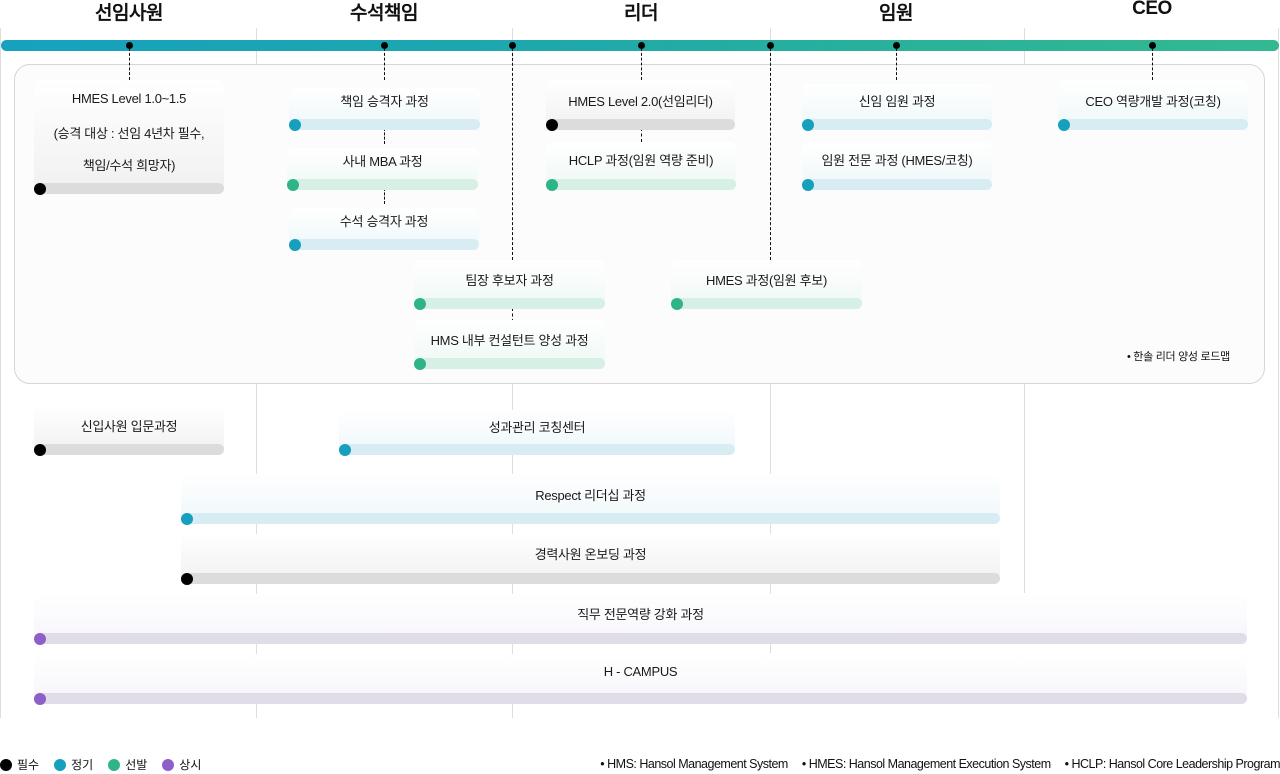 The height and width of the screenshot is (774, 1280). I want to click on stage-title-principal: 수석책임, so click(384, 13).